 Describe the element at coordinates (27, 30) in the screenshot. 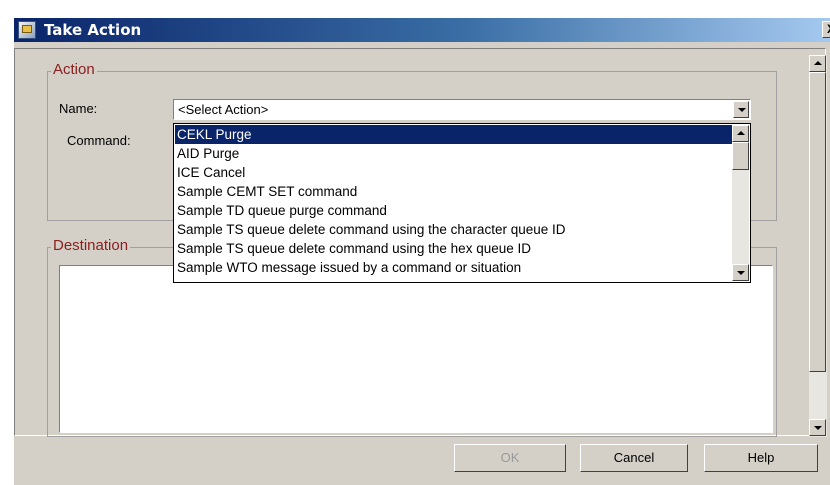

I see `take-action-icon` at that location.